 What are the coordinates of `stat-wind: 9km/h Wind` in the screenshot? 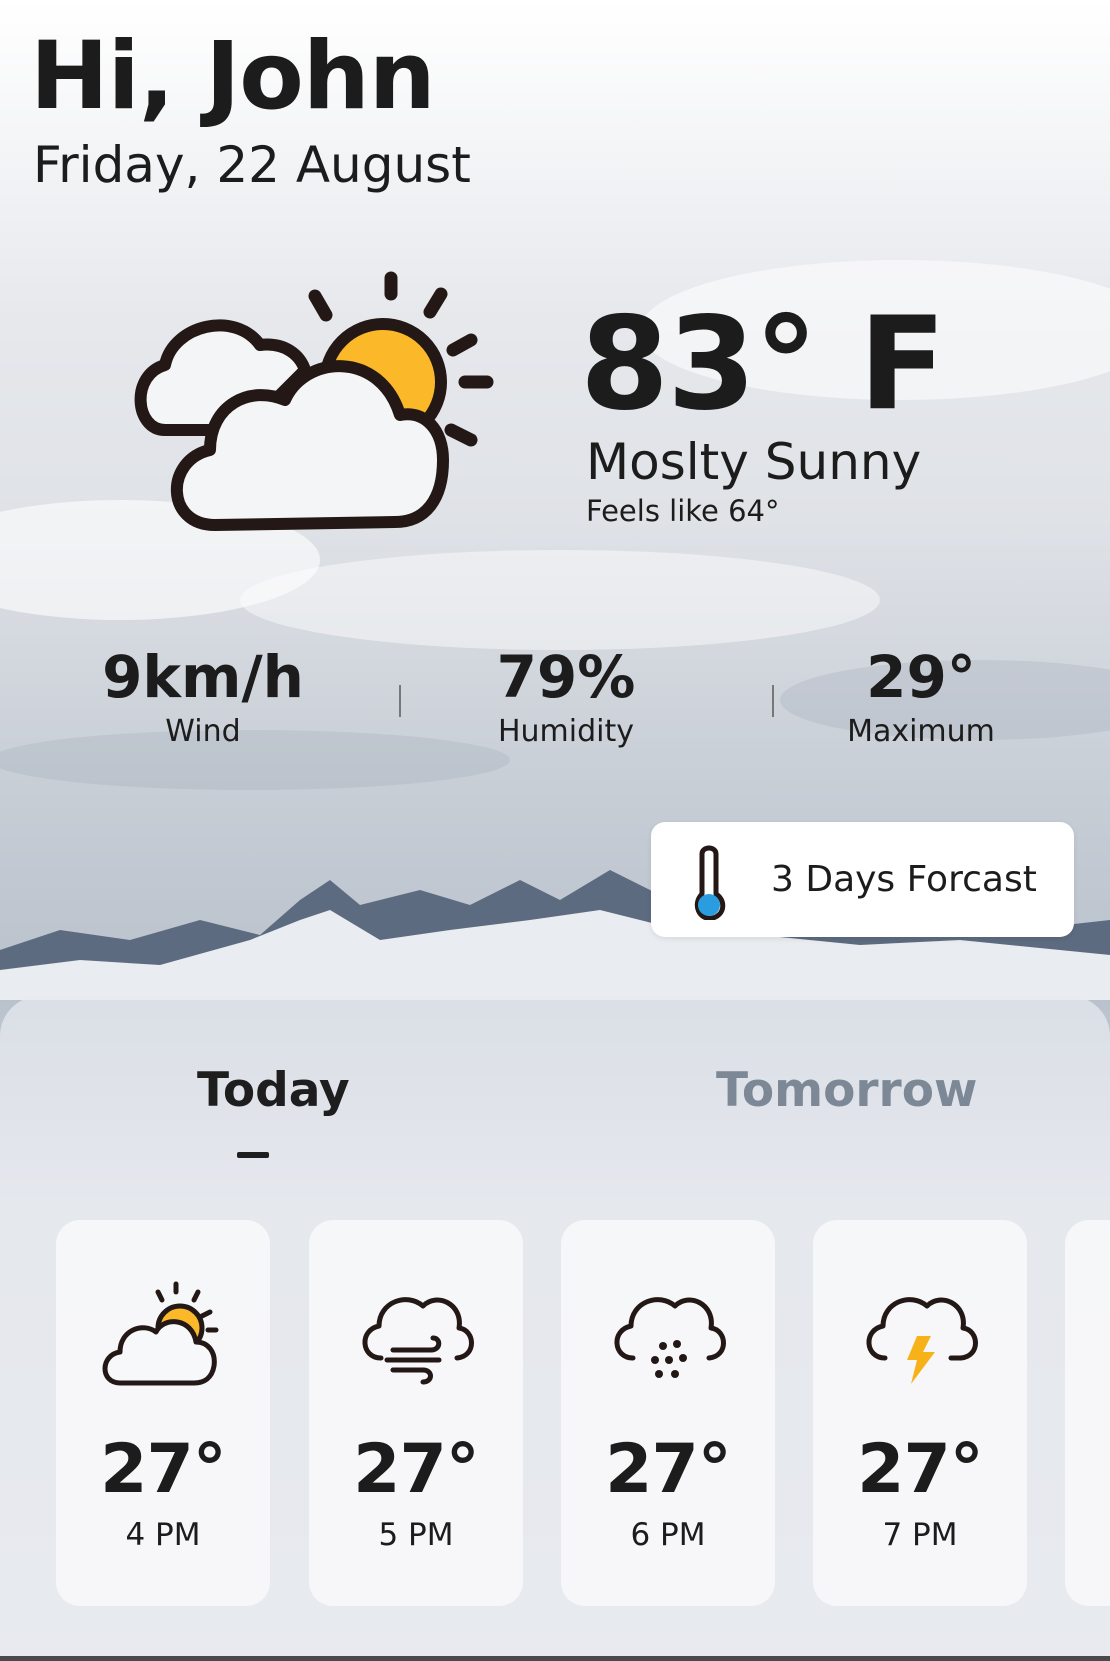 It's located at (203, 697).